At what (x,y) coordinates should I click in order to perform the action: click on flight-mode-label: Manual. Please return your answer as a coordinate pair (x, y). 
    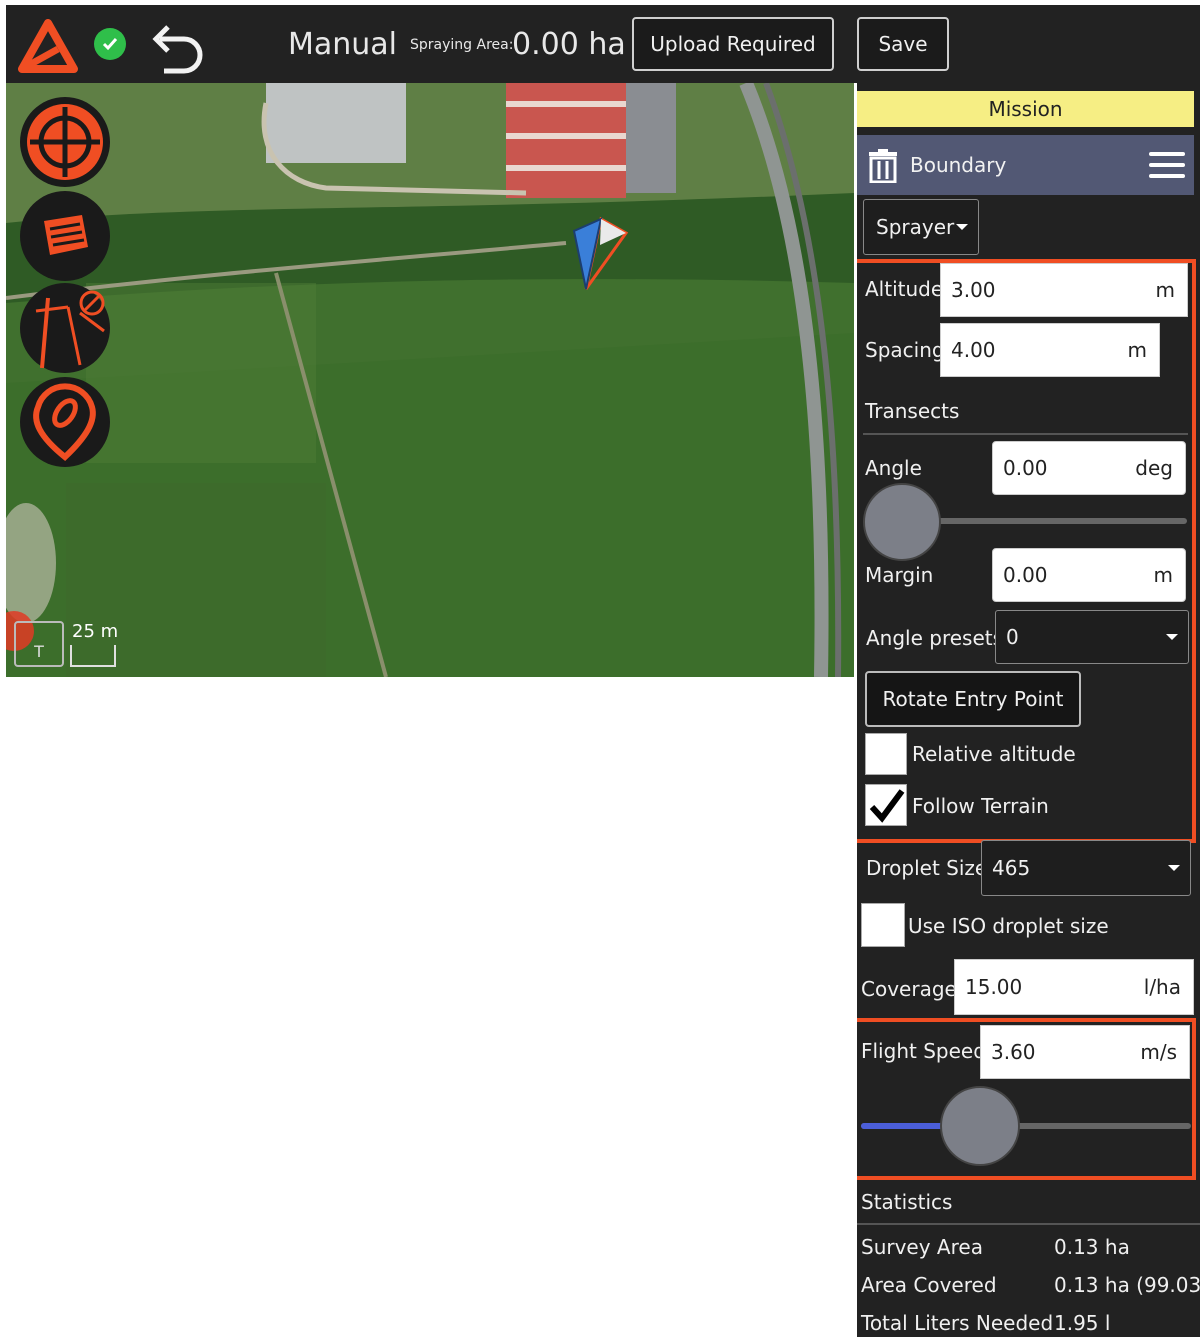
    Looking at the image, I should click on (343, 44).